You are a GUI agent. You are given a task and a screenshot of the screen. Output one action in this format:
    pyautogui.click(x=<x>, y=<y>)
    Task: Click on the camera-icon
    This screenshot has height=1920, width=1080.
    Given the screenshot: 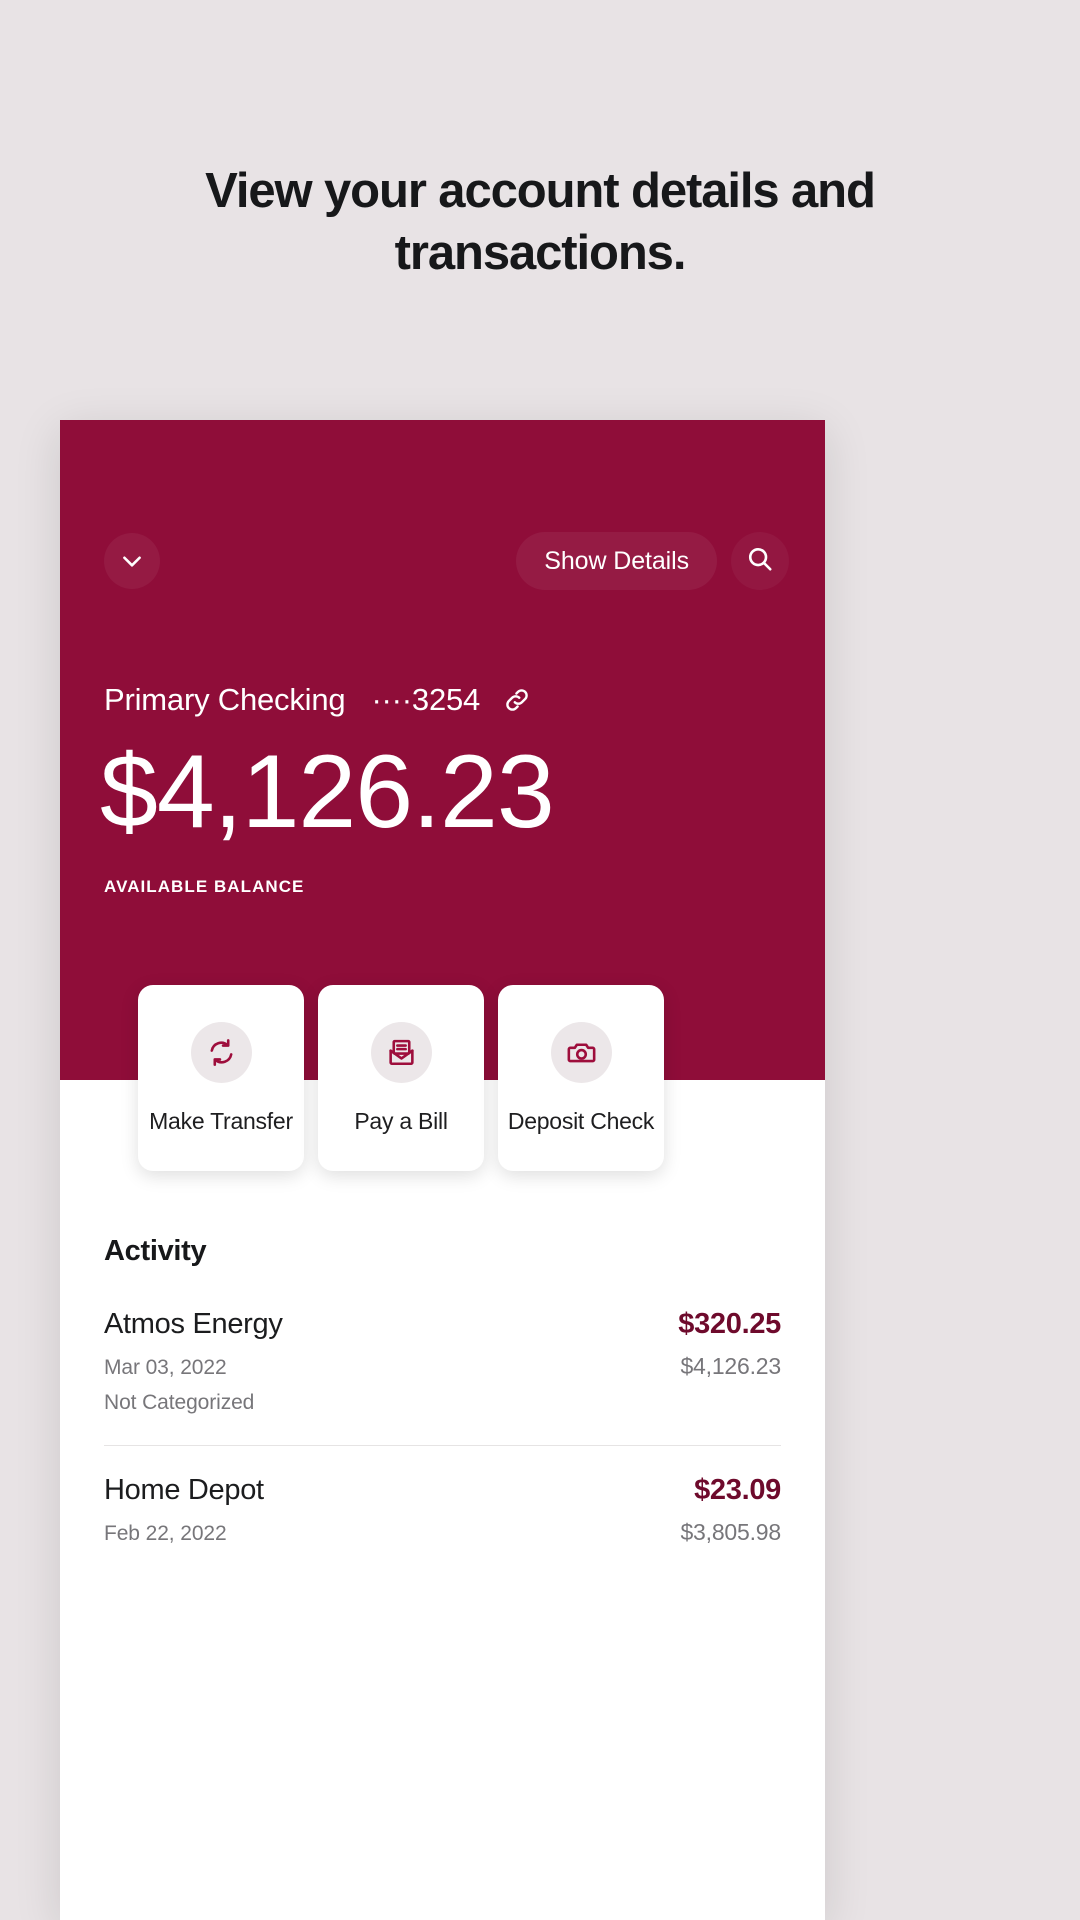 What is the action you would take?
    pyautogui.click(x=581, y=1052)
    